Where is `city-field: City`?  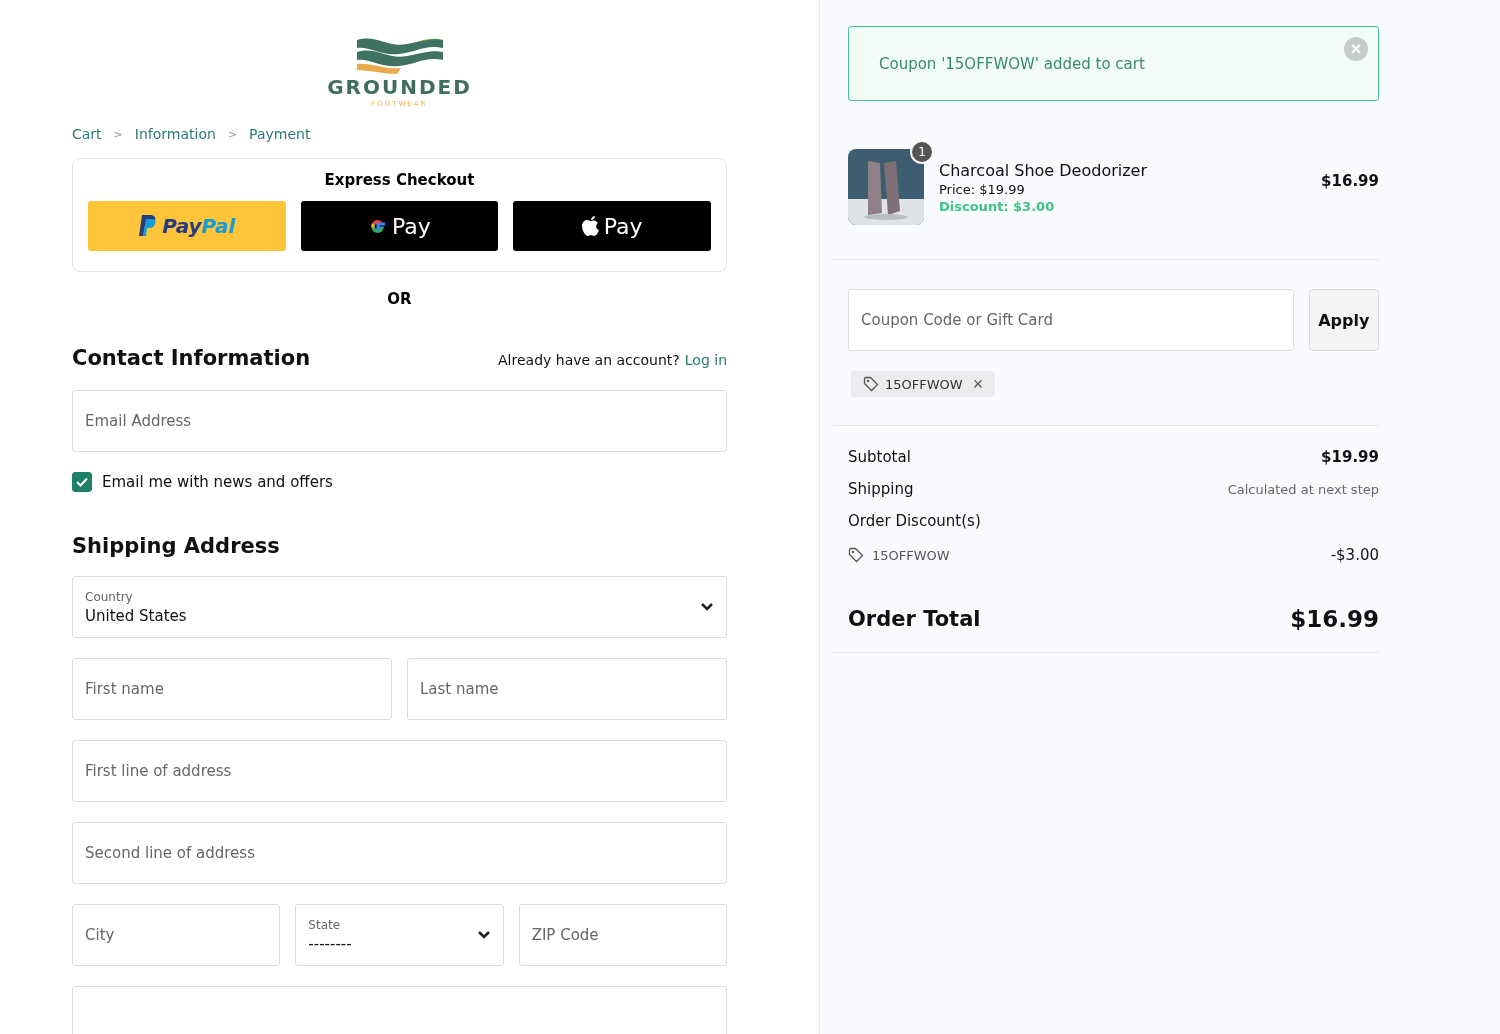 city-field: City is located at coordinates (176, 935).